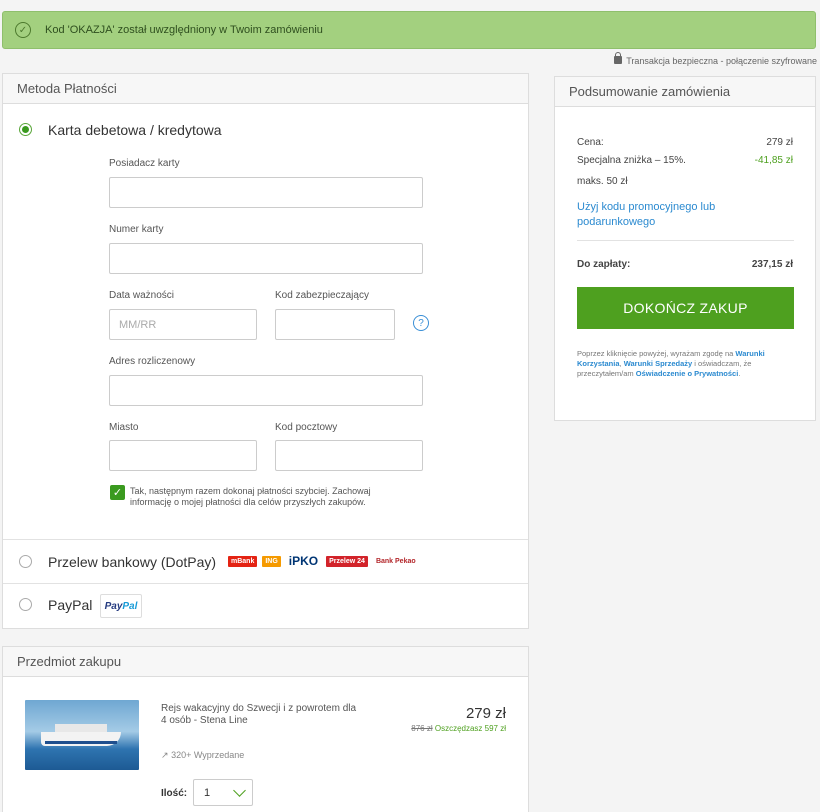 Image resolution: width=820 pixels, height=812 pixels. Describe the element at coordinates (183, 455) in the screenshot. I see `city-input` at that location.